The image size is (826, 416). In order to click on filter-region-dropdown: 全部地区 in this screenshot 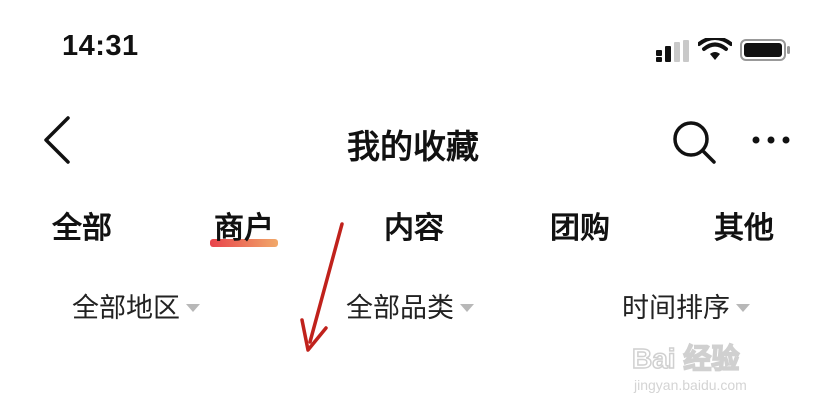, I will do `click(136, 305)`.